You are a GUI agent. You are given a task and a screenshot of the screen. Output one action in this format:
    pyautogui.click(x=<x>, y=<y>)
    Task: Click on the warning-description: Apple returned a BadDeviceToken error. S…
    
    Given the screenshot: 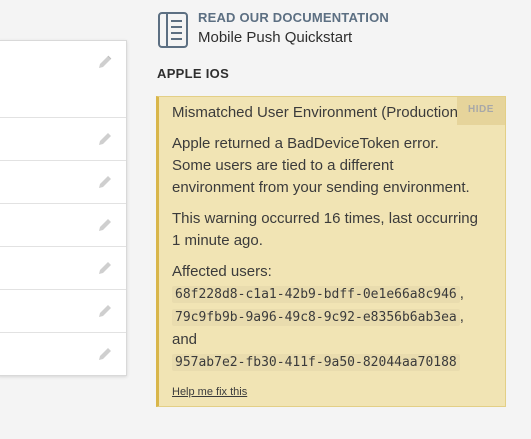 What is the action you would take?
    pyautogui.click(x=337, y=166)
    